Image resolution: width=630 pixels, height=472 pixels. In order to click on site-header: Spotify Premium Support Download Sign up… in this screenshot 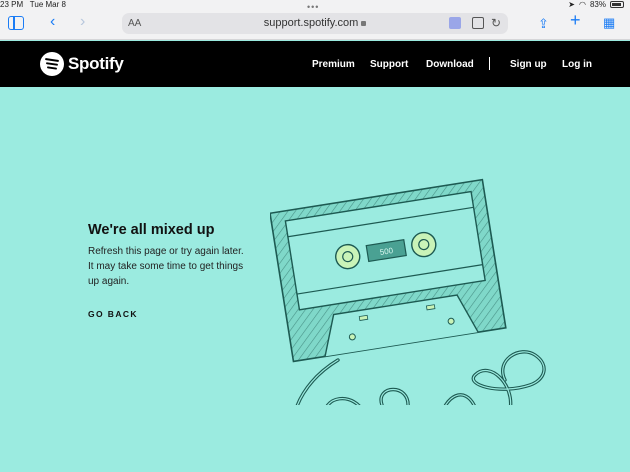, I will do `click(315, 64)`.